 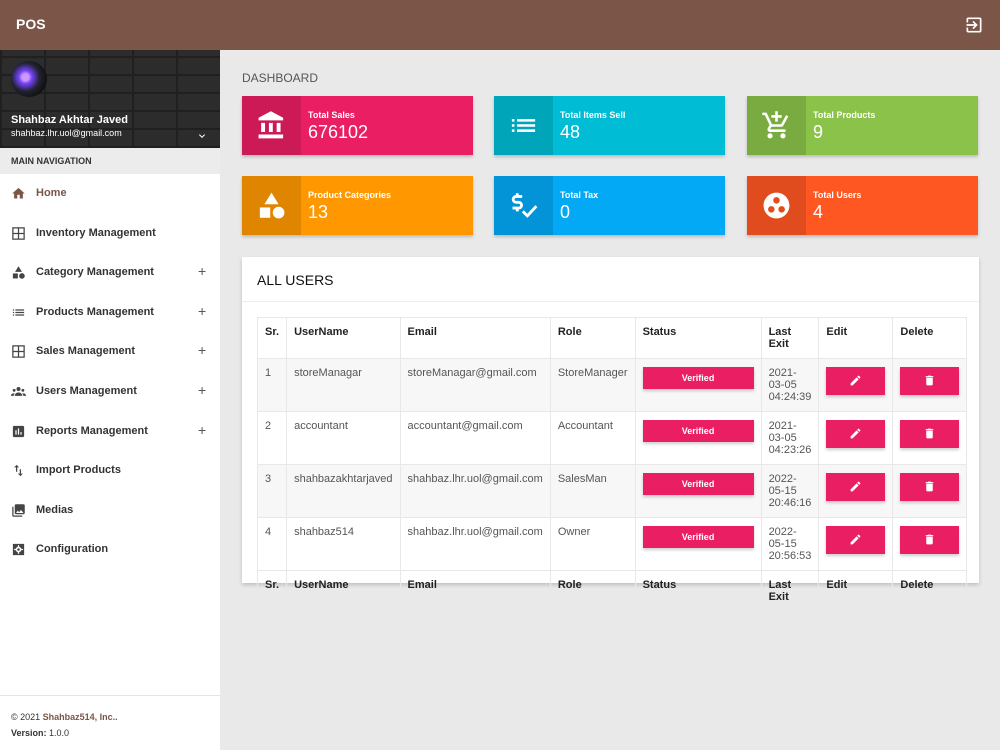 What do you see at coordinates (523, 125) in the screenshot?
I see `list-icon` at bounding box center [523, 125].